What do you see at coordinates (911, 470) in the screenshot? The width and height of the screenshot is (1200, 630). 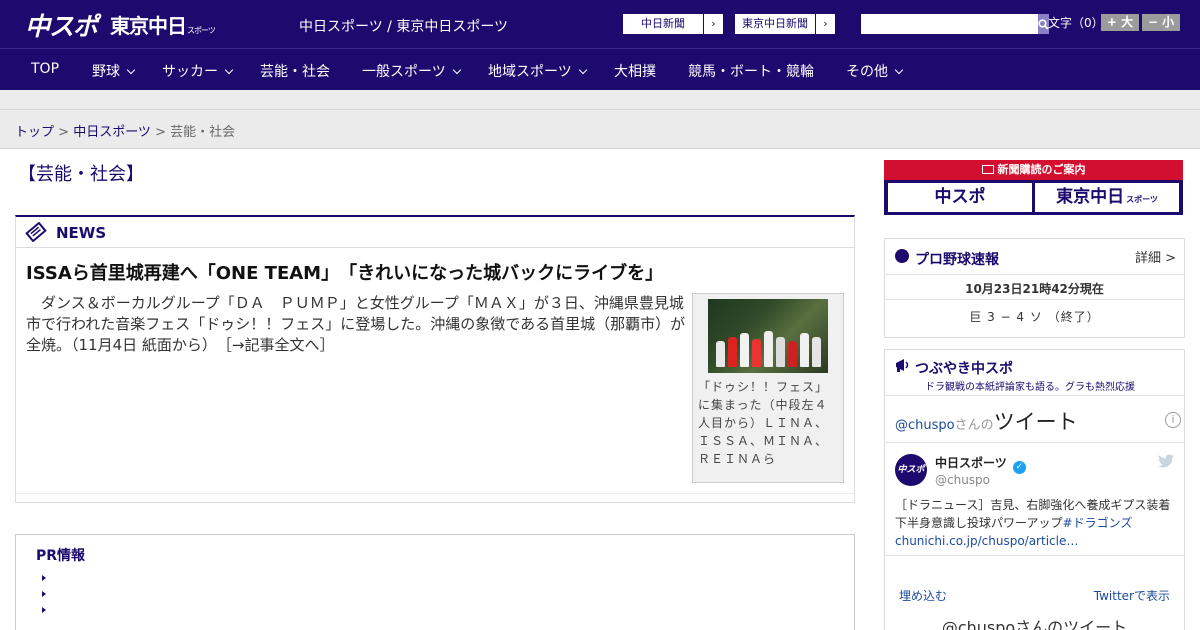 I see `avatar: 中スポ` at bounding box center [911, 470].